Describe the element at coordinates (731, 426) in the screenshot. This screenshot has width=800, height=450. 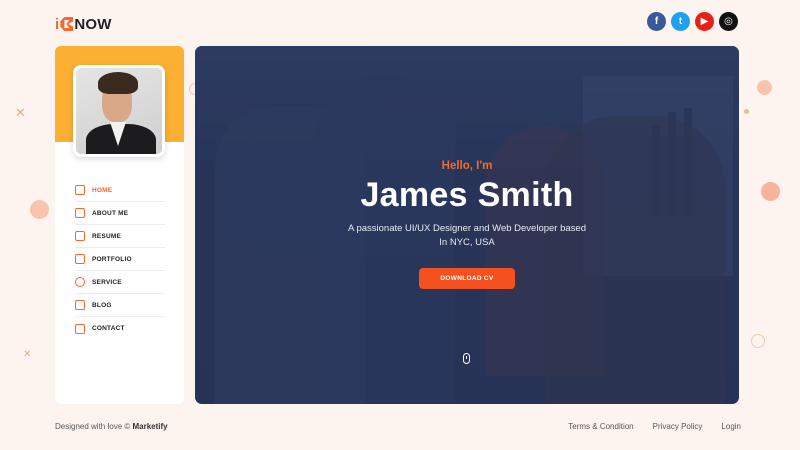
I see `footer-link-login: Login` at that location.